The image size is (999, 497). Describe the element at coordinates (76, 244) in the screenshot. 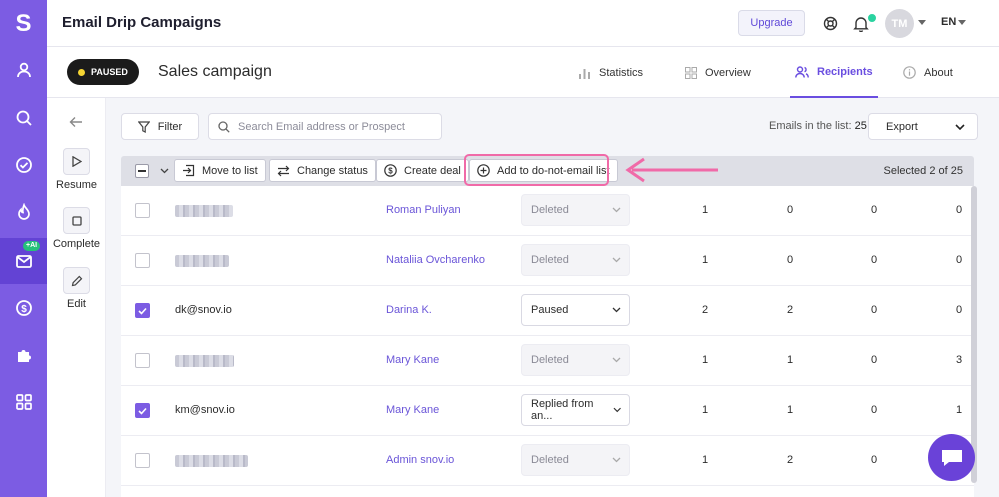

I see `complete-label: Complete` at that location.